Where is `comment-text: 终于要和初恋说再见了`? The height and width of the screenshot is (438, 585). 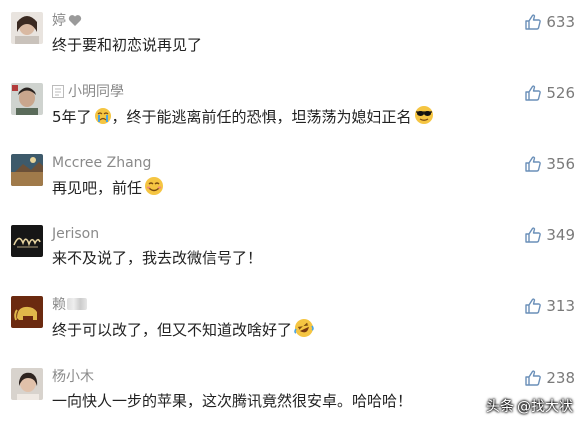
comment-text: 终于要和初恋说再见了 is located at coordinates (127, 45).